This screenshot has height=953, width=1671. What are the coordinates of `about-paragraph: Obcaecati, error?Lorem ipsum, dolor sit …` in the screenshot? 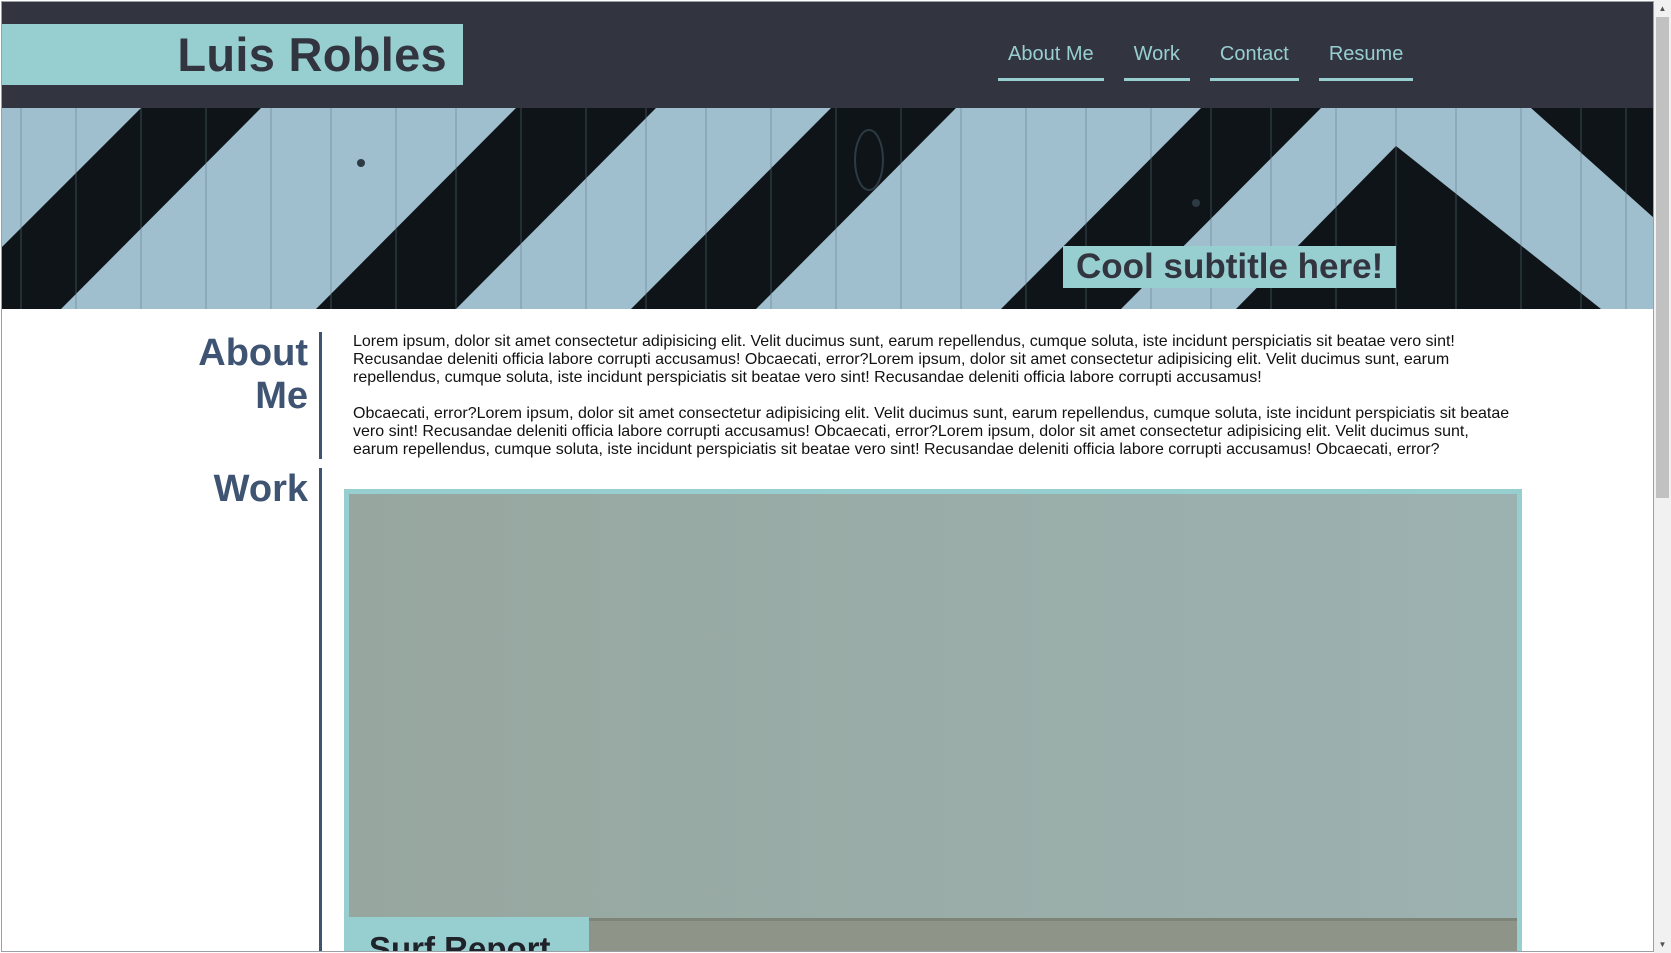 It's located at (931, 431).